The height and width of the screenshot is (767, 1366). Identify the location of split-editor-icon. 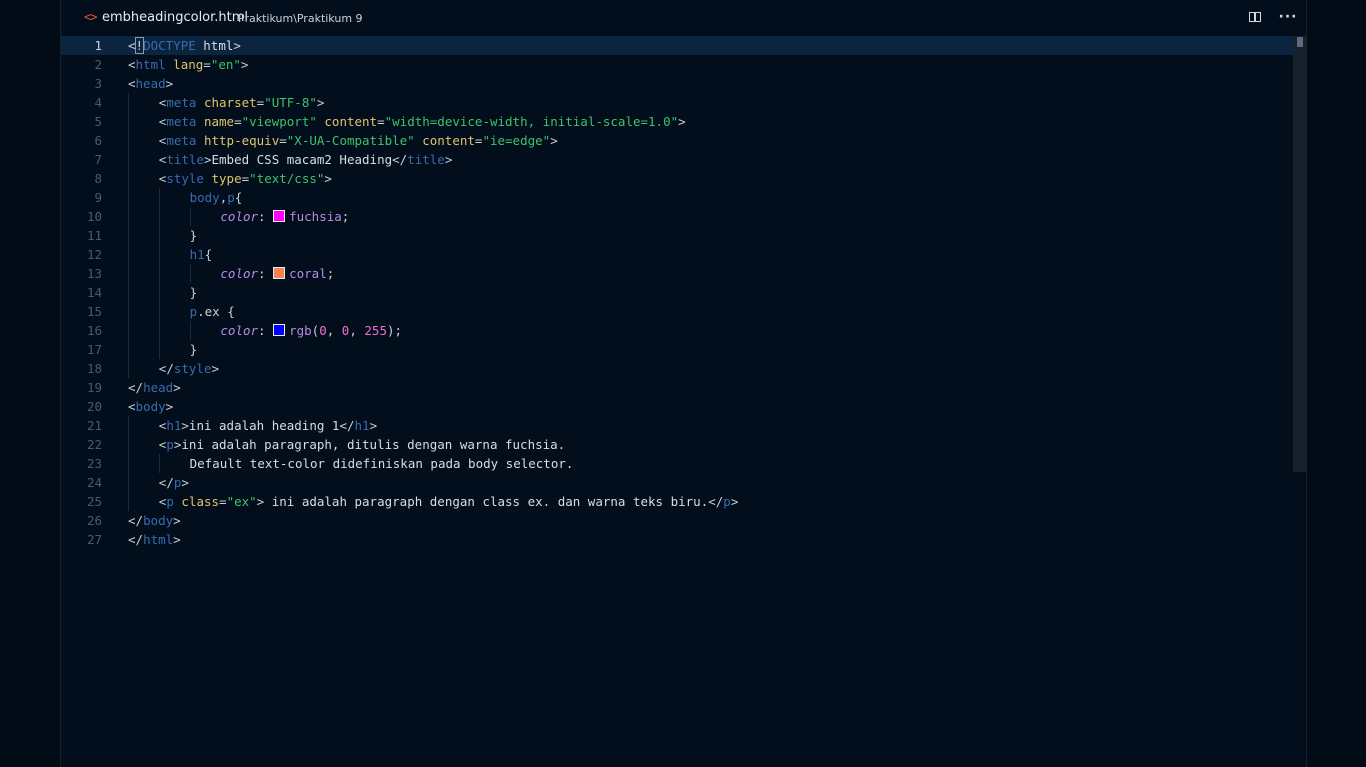
(1256, 18).